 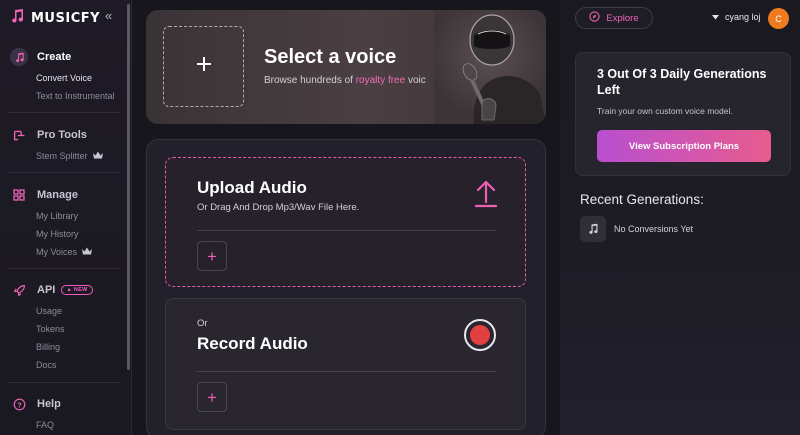 I want to click on sidebar-section-api: API ▲ NEW Usage Tokens Billing Docs, so click(x=64, y=326).